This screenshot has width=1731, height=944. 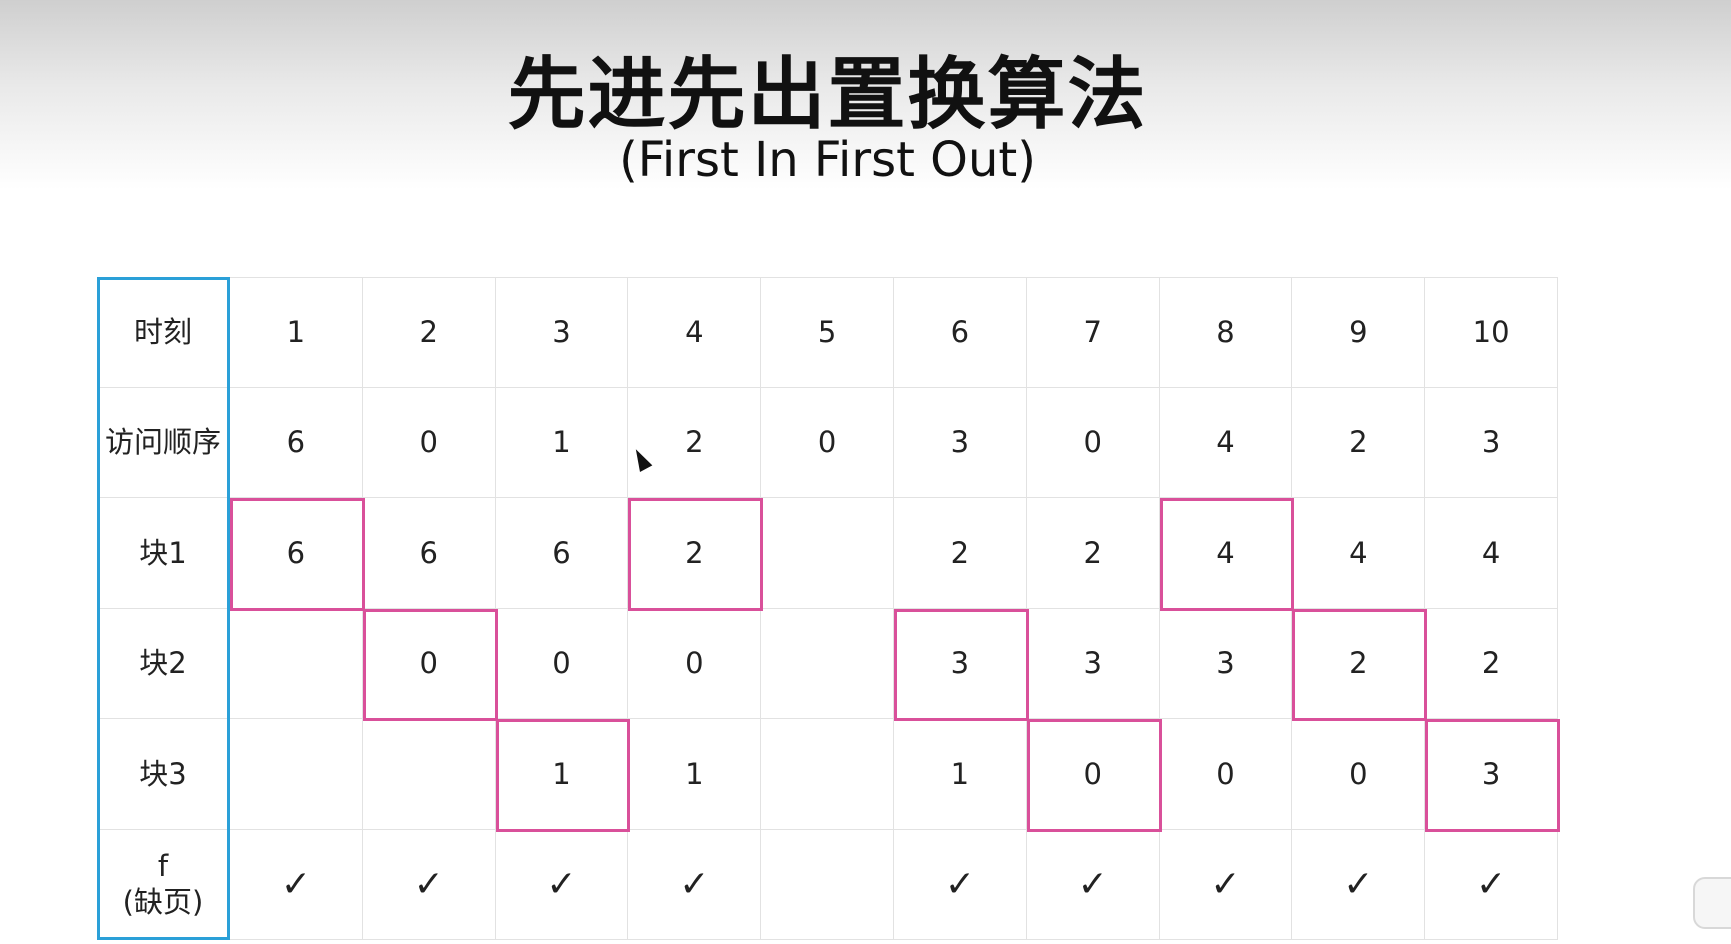 What do you see at coordinates (562, 884) in the screenshot?
I see `cell-page-fault-3: ✓` at bounding box center [562, 884].